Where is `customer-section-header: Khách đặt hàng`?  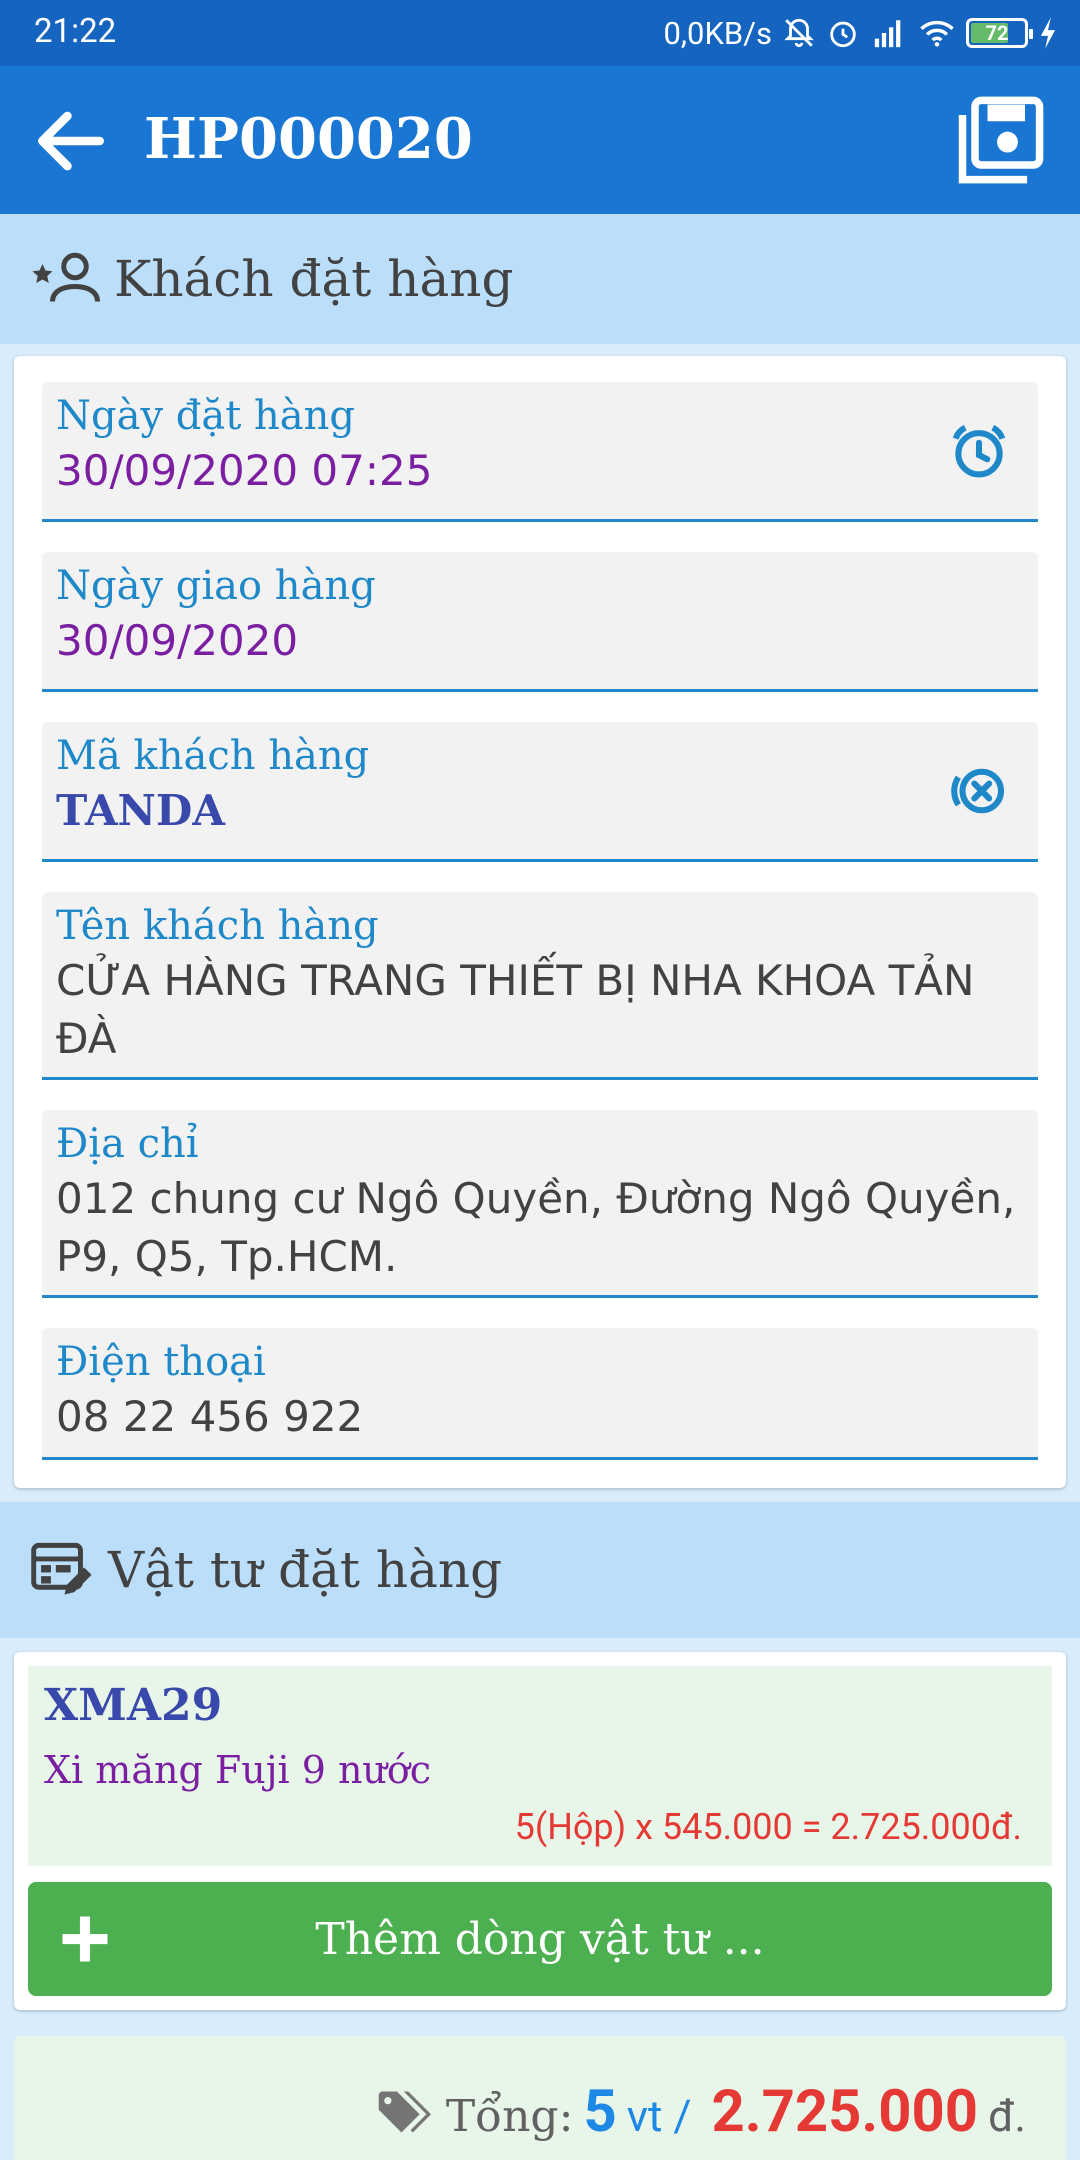
customer-section-header: Khách đặt hàng is located at coordinates (540, 279).